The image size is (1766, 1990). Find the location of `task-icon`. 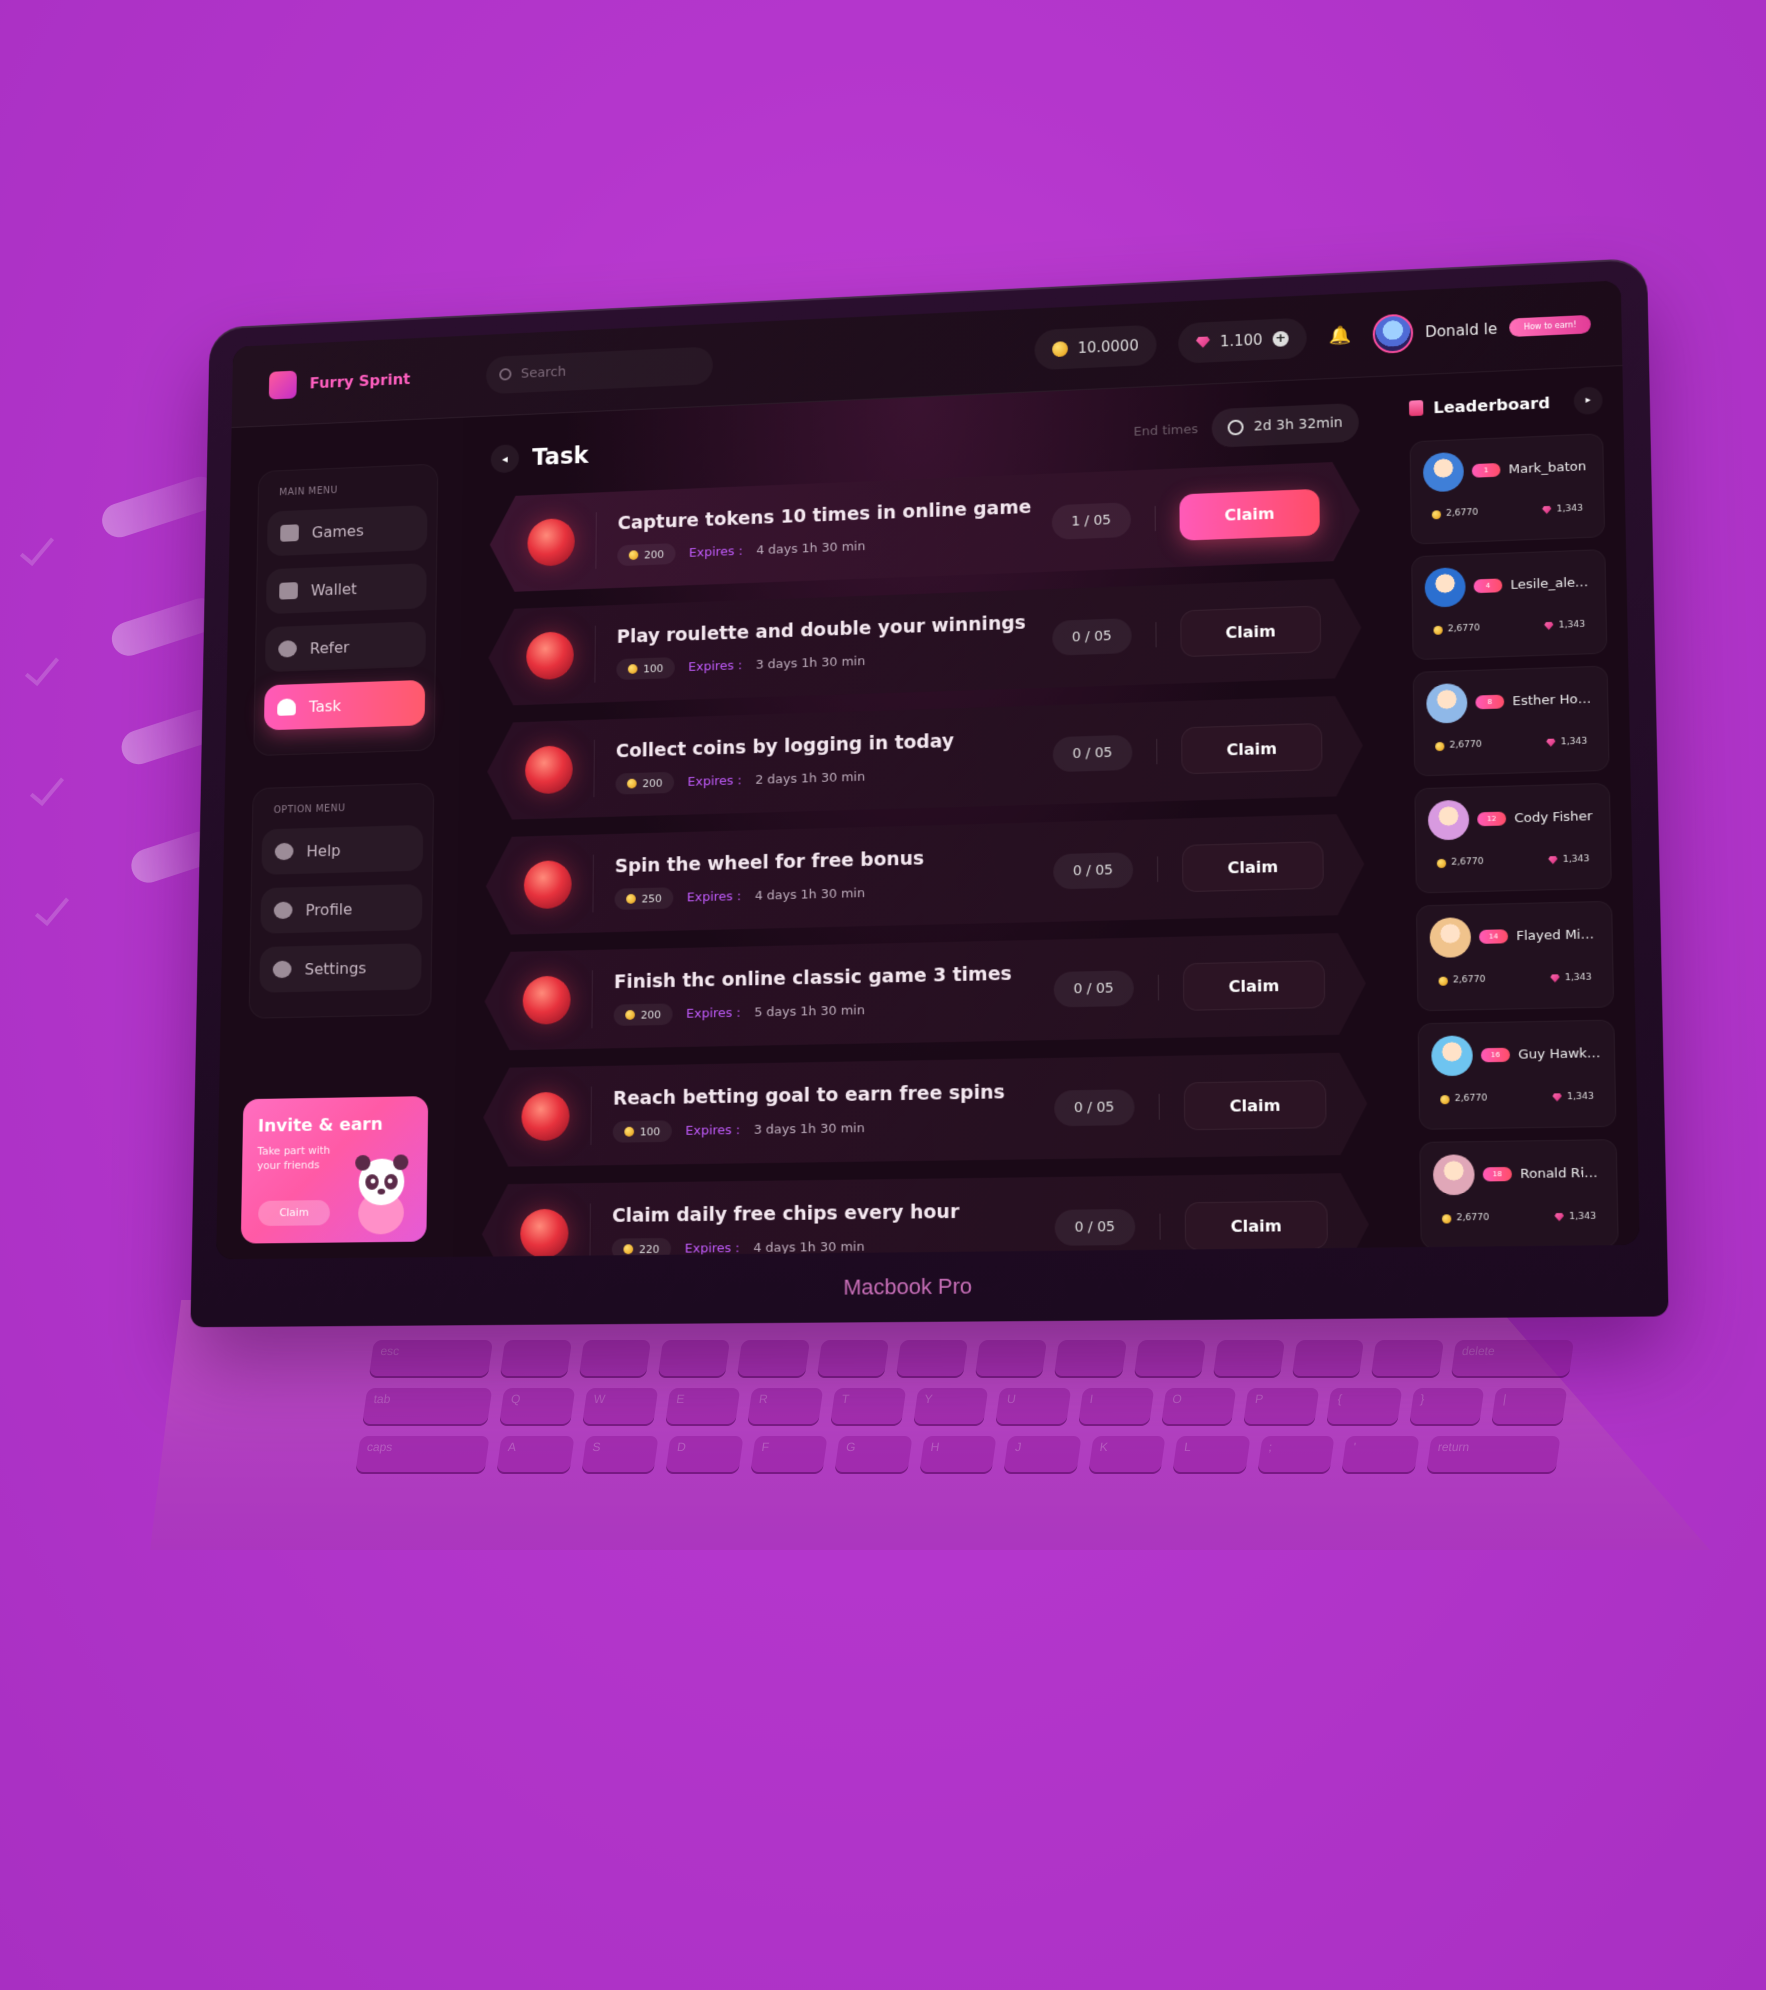

task-icon is located at coordinates (286, 707).